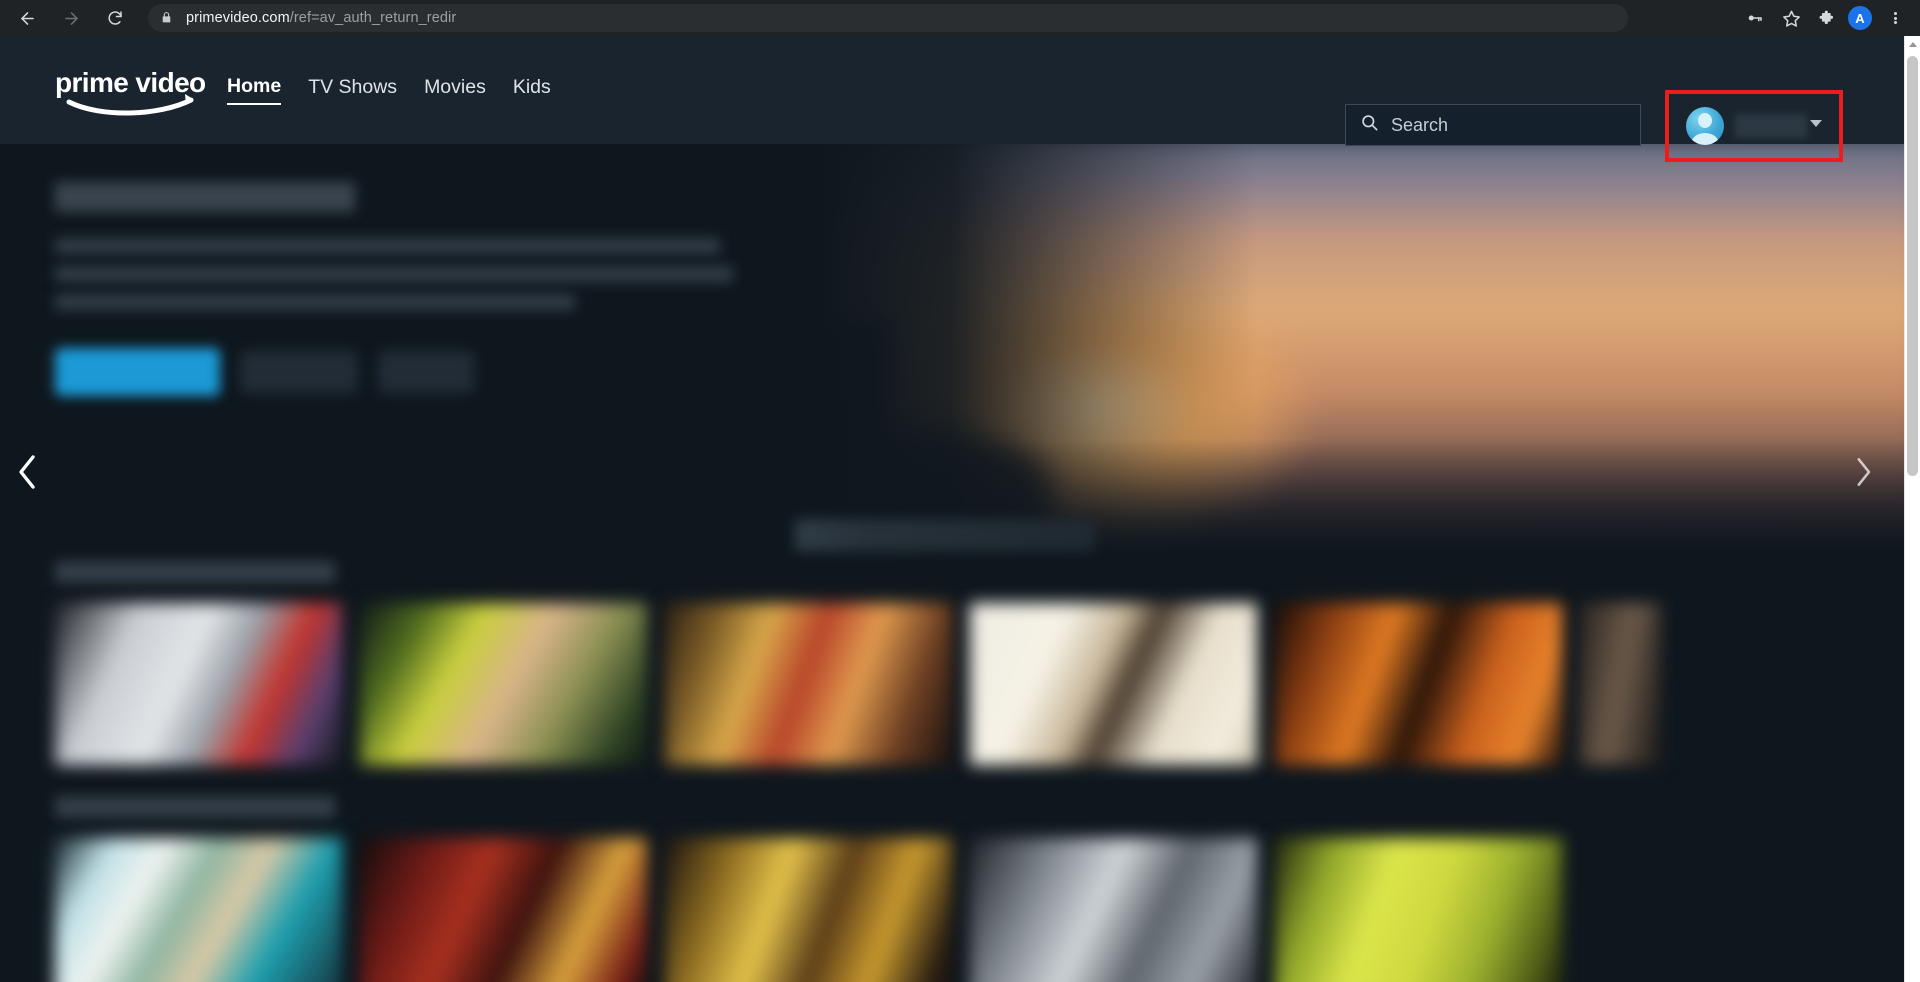  I want to click on chevron-right-icon, so click(1863, 472).